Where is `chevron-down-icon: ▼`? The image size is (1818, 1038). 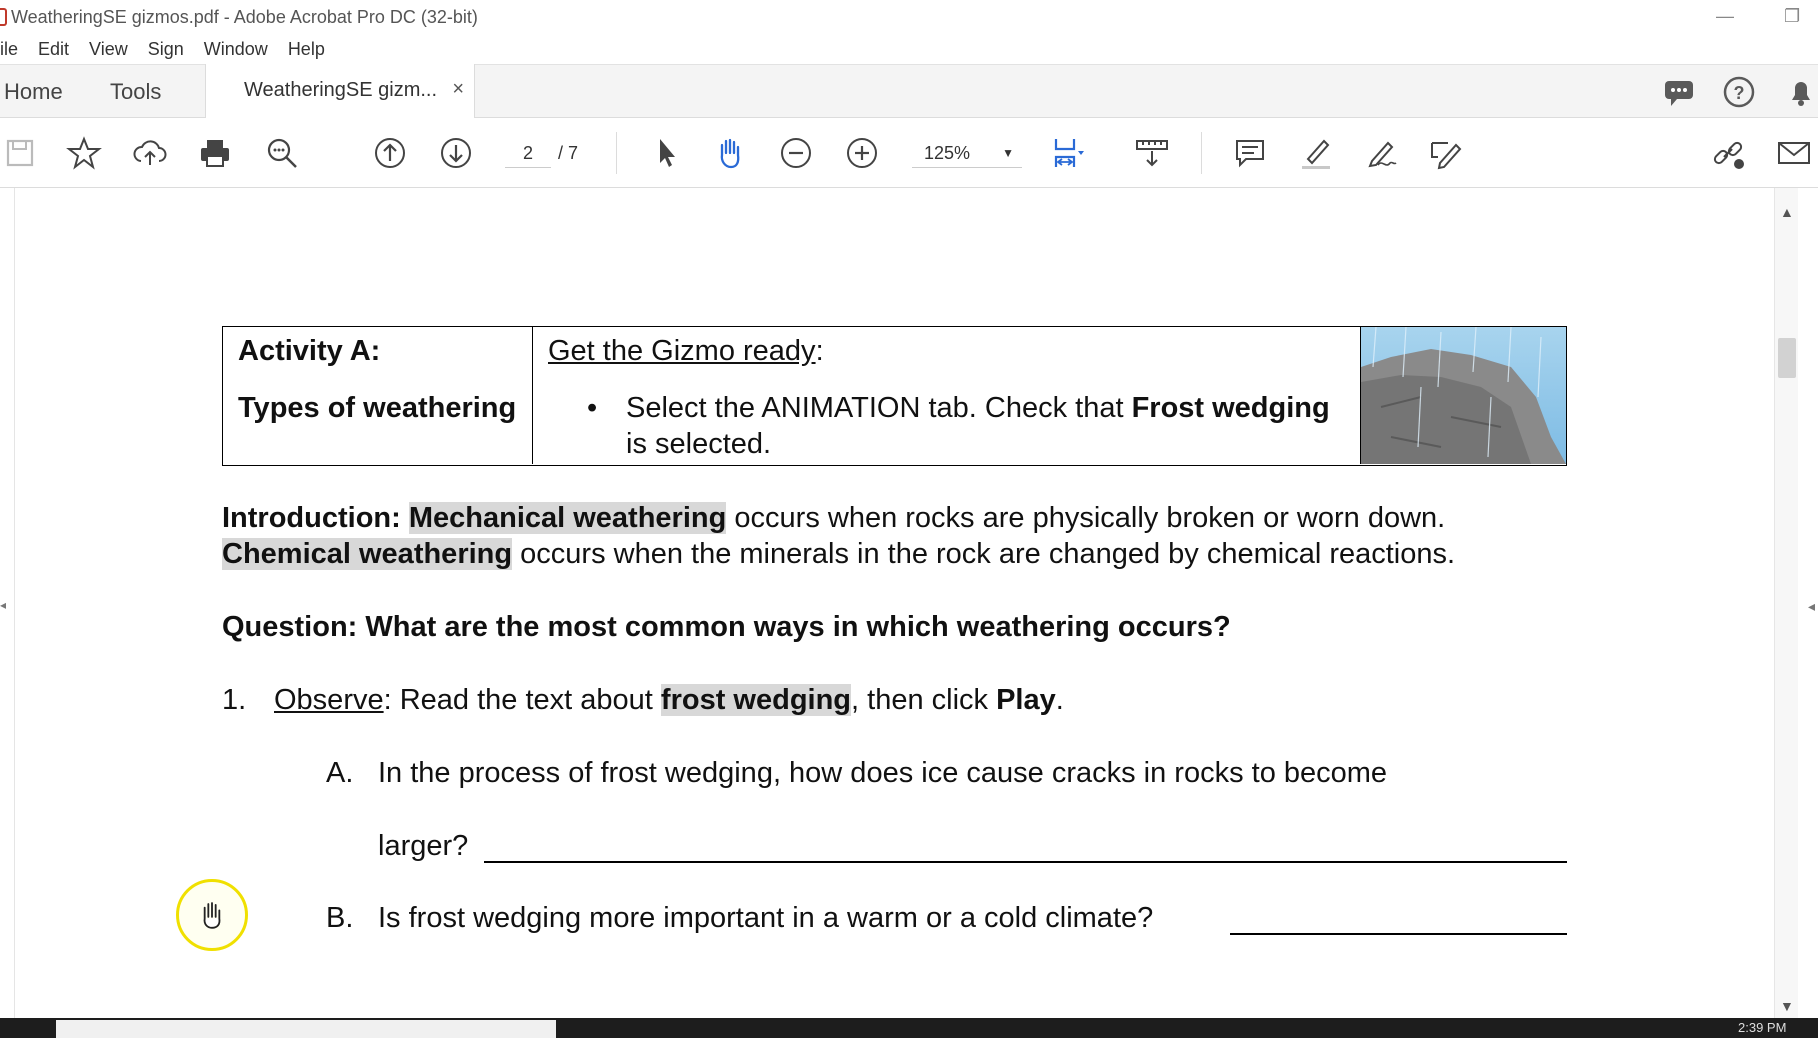
chevron-down-icon: ▼ is located at coordinates (1008, 153).